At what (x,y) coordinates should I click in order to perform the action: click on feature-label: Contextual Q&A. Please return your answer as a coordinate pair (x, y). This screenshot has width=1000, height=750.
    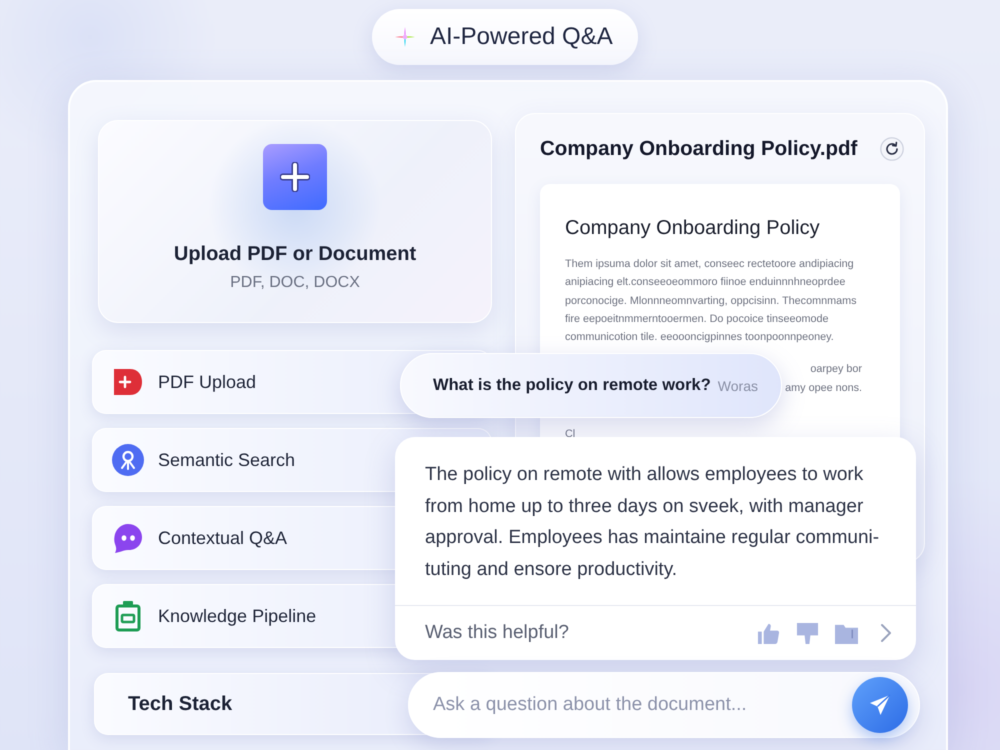
    Looking at the image, I should click on (223, 538).